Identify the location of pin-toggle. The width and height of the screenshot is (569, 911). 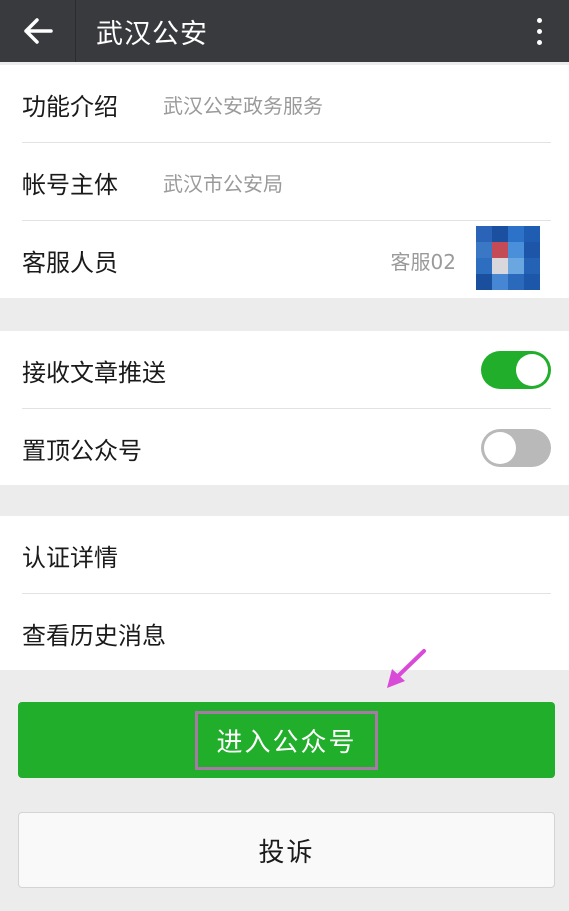
(516, 448).